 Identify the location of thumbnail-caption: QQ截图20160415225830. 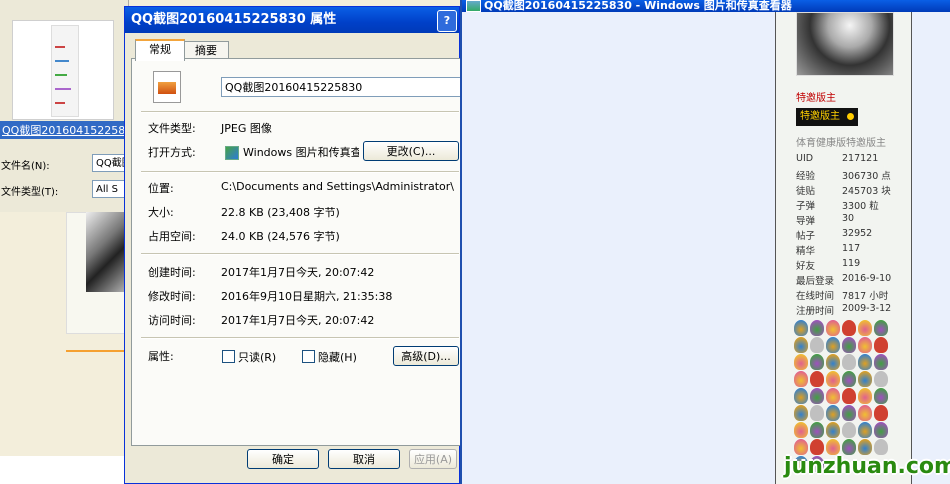
(64, 130).